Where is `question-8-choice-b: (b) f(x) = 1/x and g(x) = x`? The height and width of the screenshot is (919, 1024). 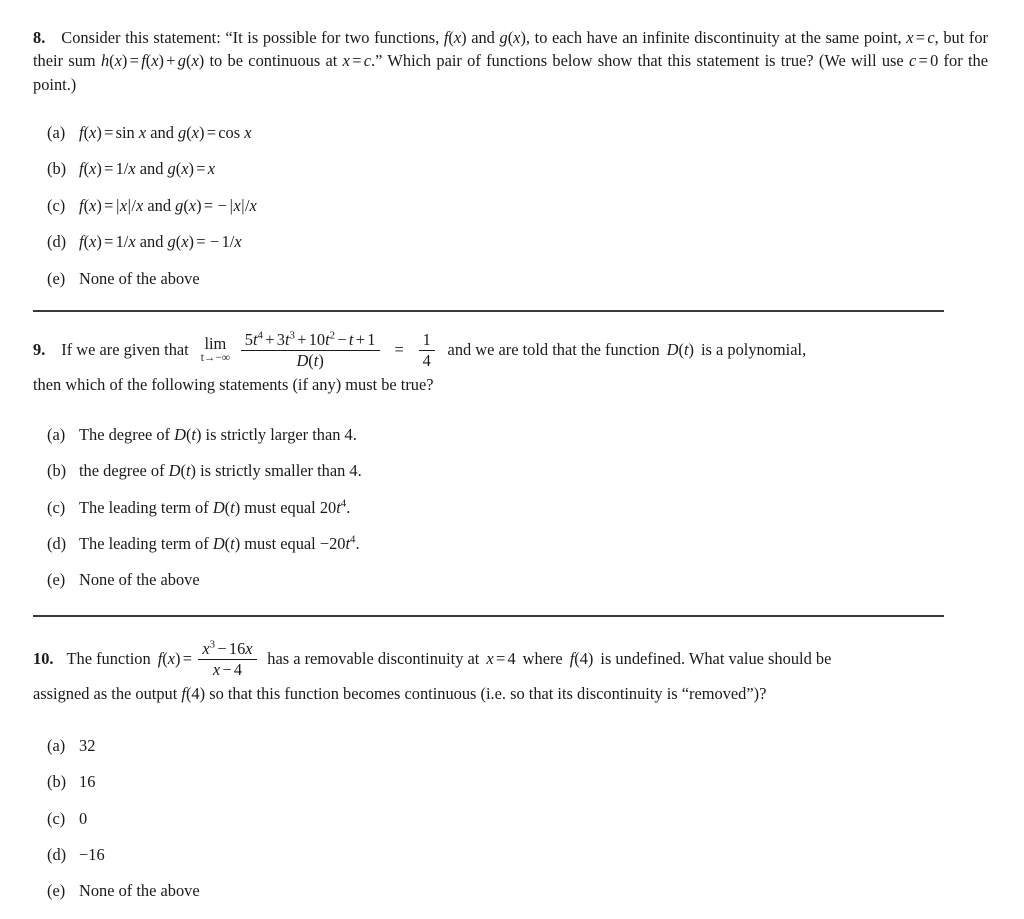
question-8-choice-b: (b) f(x) = 1/x and g(x) = x is located at coordinates (510, 169).